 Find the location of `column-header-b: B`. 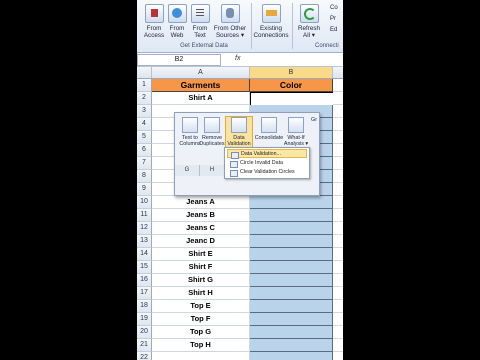

column-header-b: B is located at coordinates (291, 72).